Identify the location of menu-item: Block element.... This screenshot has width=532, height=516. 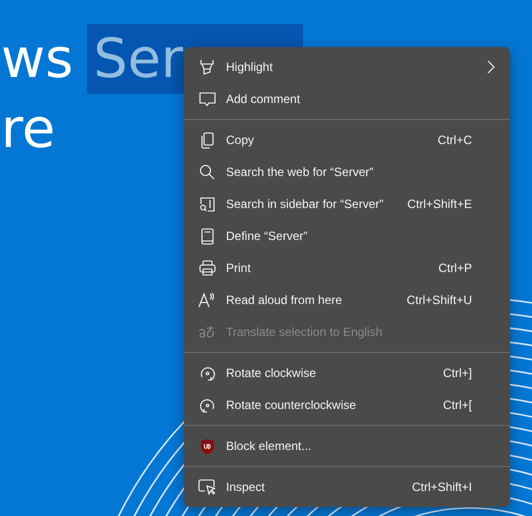
(347, 446).